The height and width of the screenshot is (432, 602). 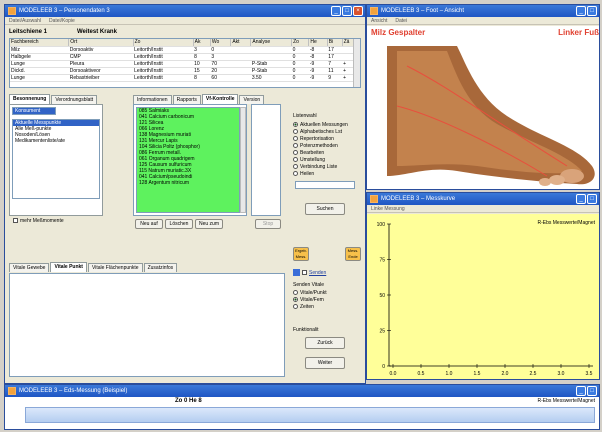 What do you see at coordinates (15, 220) in the screenshot?
I see `checkbox-box` at bounding box center [15, 220].